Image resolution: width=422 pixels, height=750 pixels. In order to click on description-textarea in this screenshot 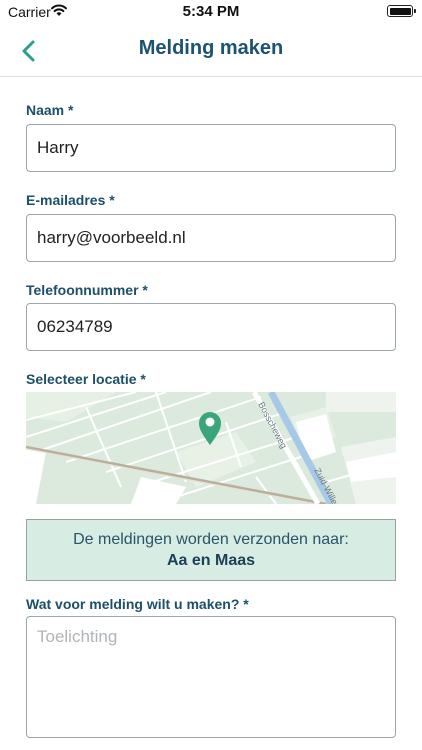, I will do `click(211, 677)`.